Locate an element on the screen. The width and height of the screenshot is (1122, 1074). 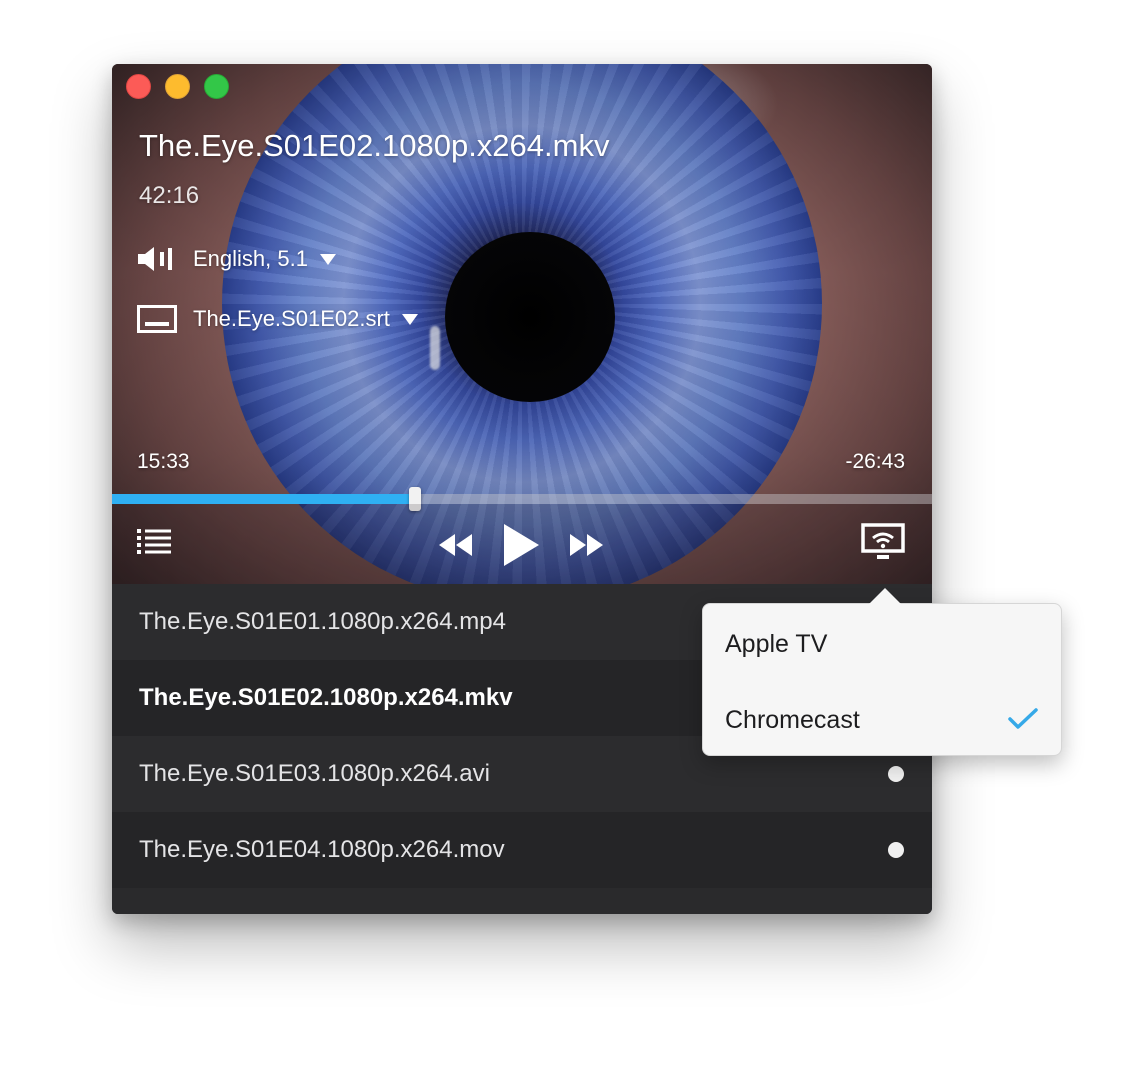
playlist-toggle-button is located at coordinates (154, 541).